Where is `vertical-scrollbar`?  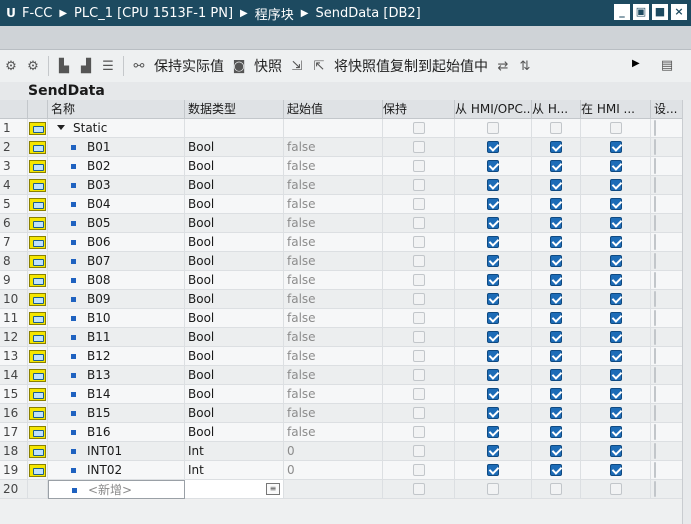
vertical-scrollbar is located at coordinates (686, 312).